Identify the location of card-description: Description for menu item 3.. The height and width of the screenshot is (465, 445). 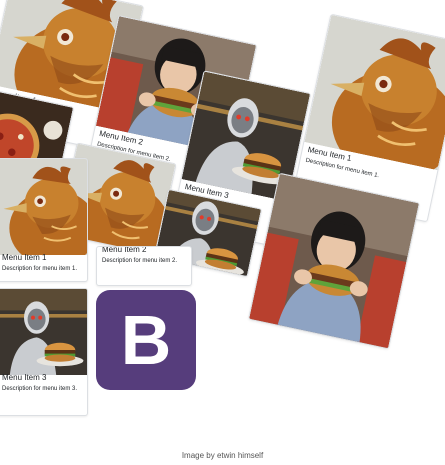
(40, 389).